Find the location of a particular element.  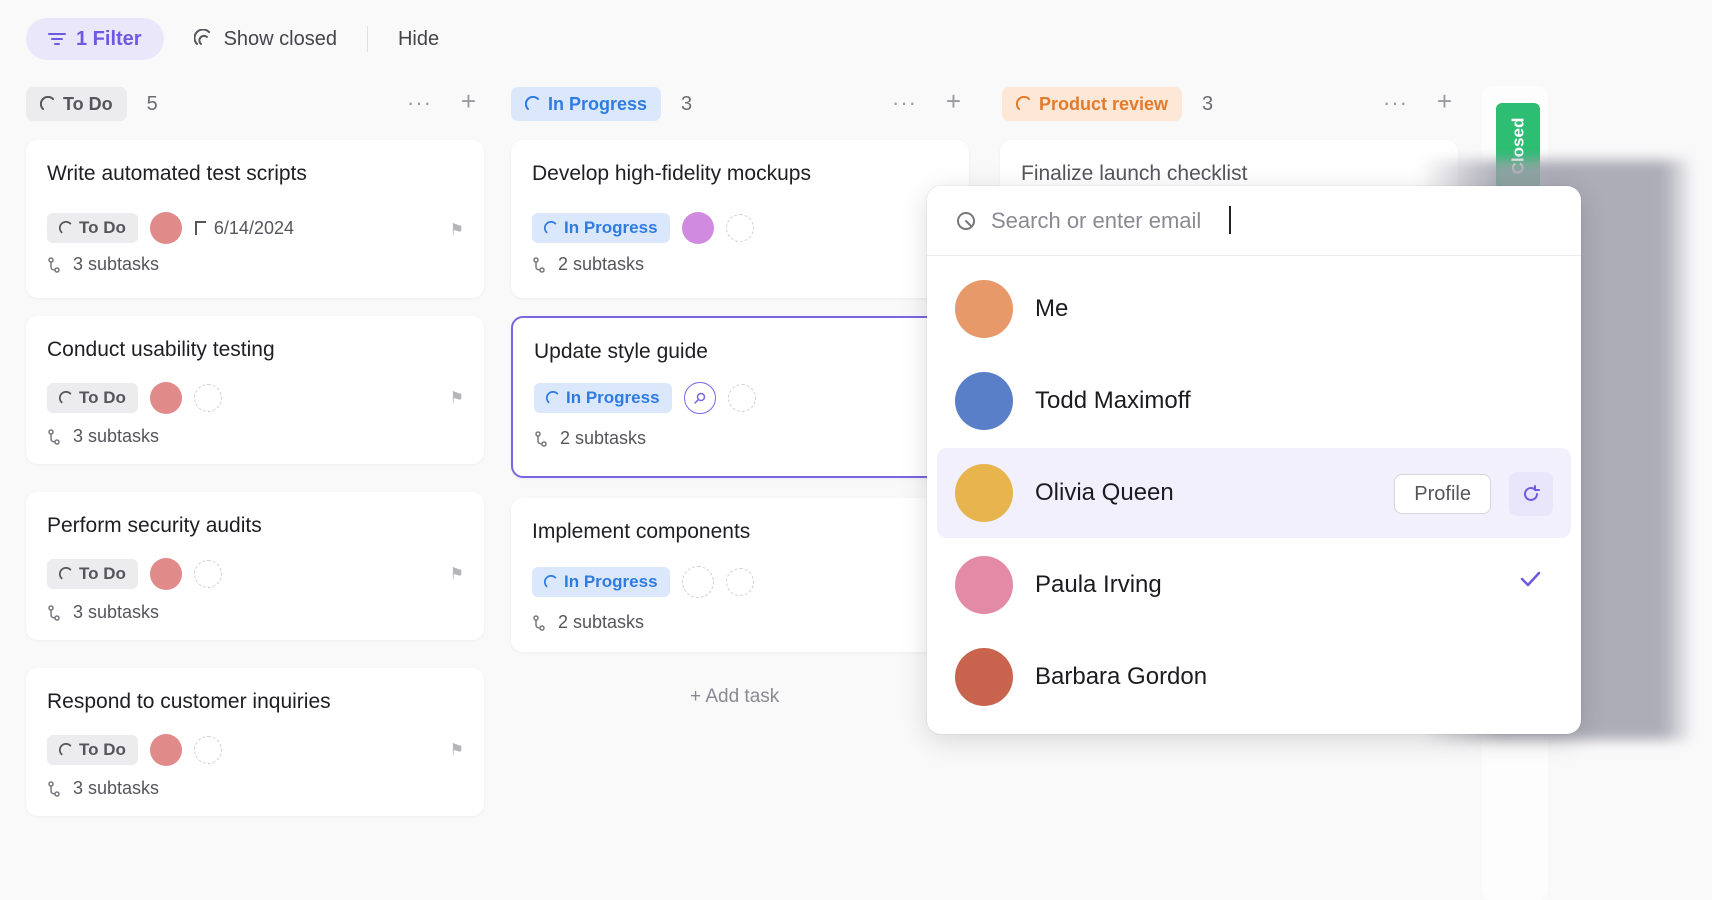

filter-button: 1 Filter is located at coordinates (95, 39).